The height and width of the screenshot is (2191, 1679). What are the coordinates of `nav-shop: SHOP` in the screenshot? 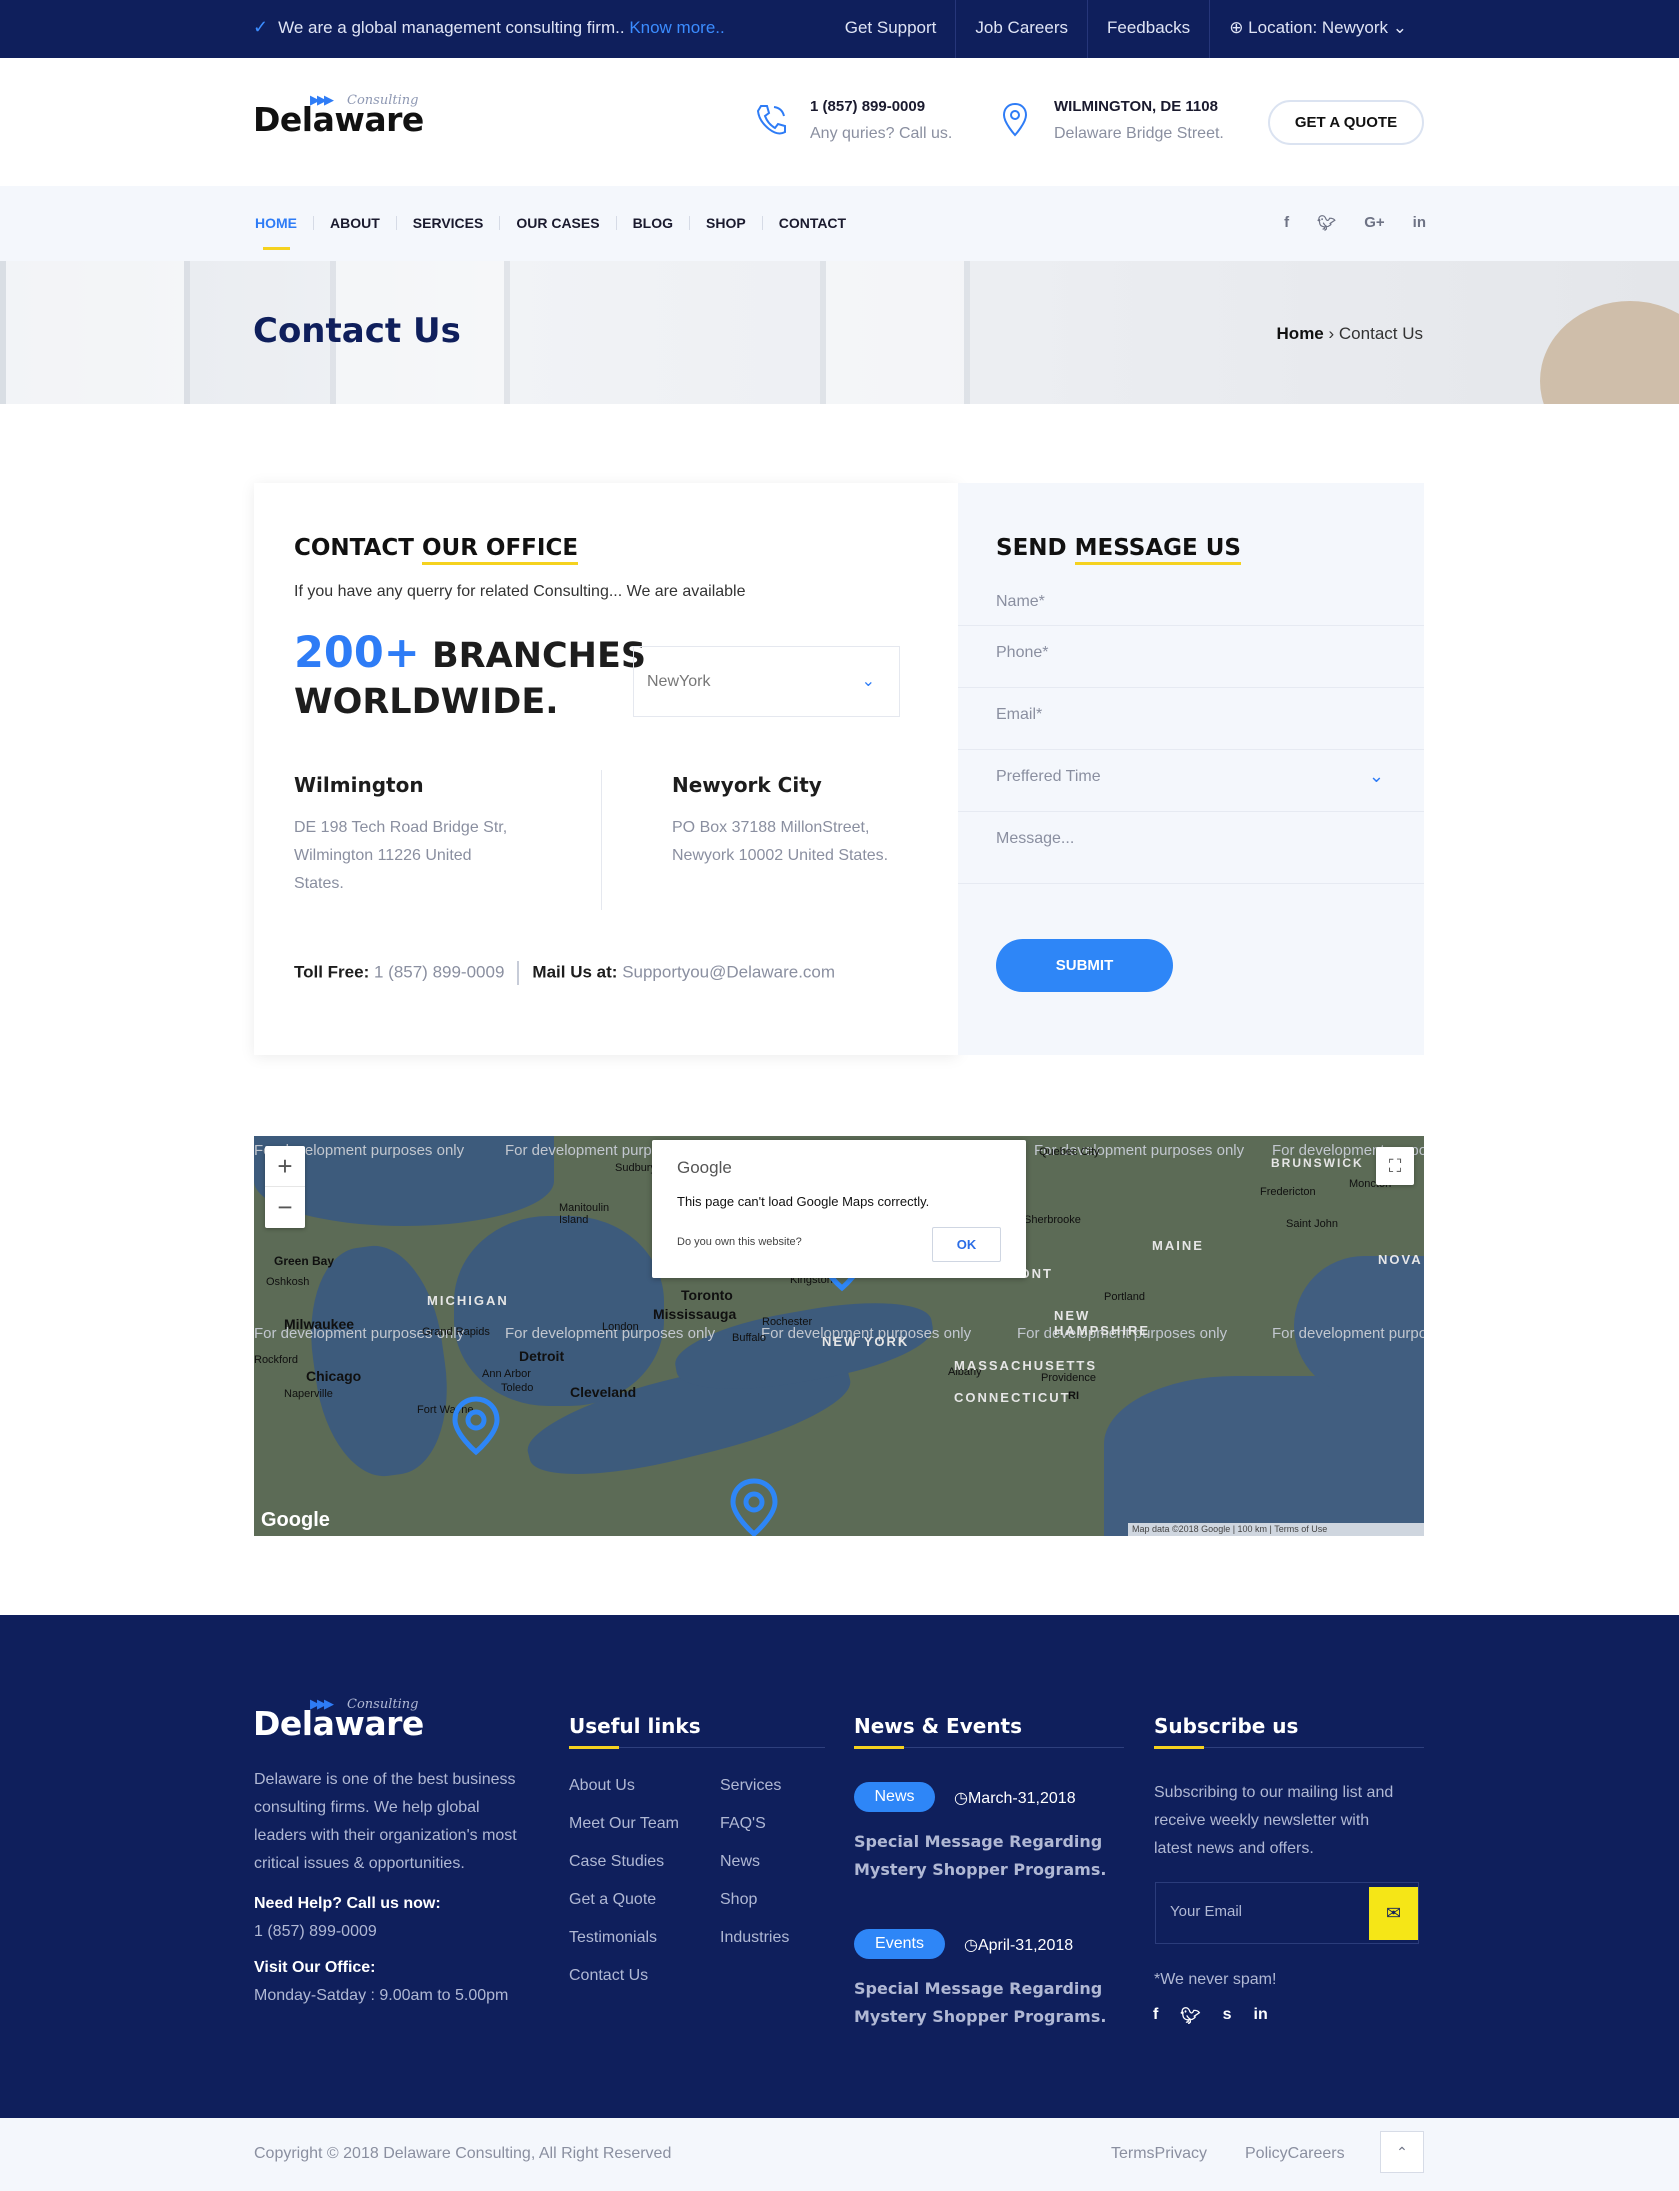 It's located at (725, 223).